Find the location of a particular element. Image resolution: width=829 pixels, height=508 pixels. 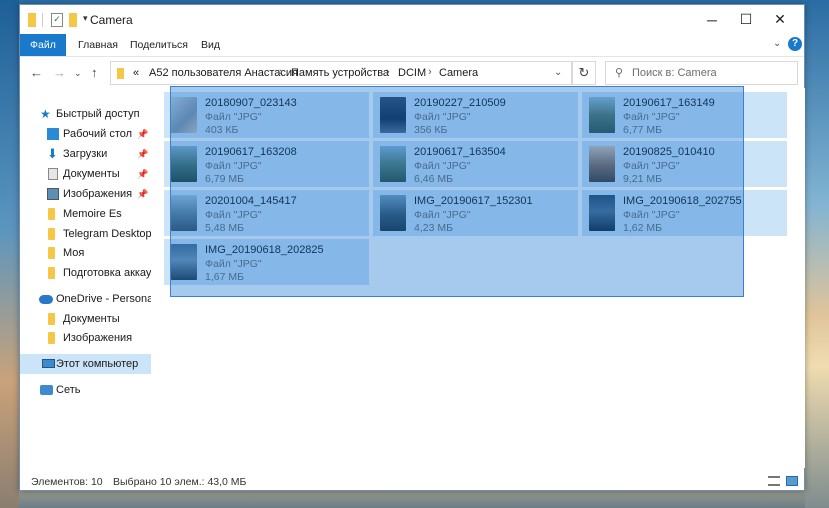

nav-item-pictures: Изображения 📌 is located at coordinates (85, 194).